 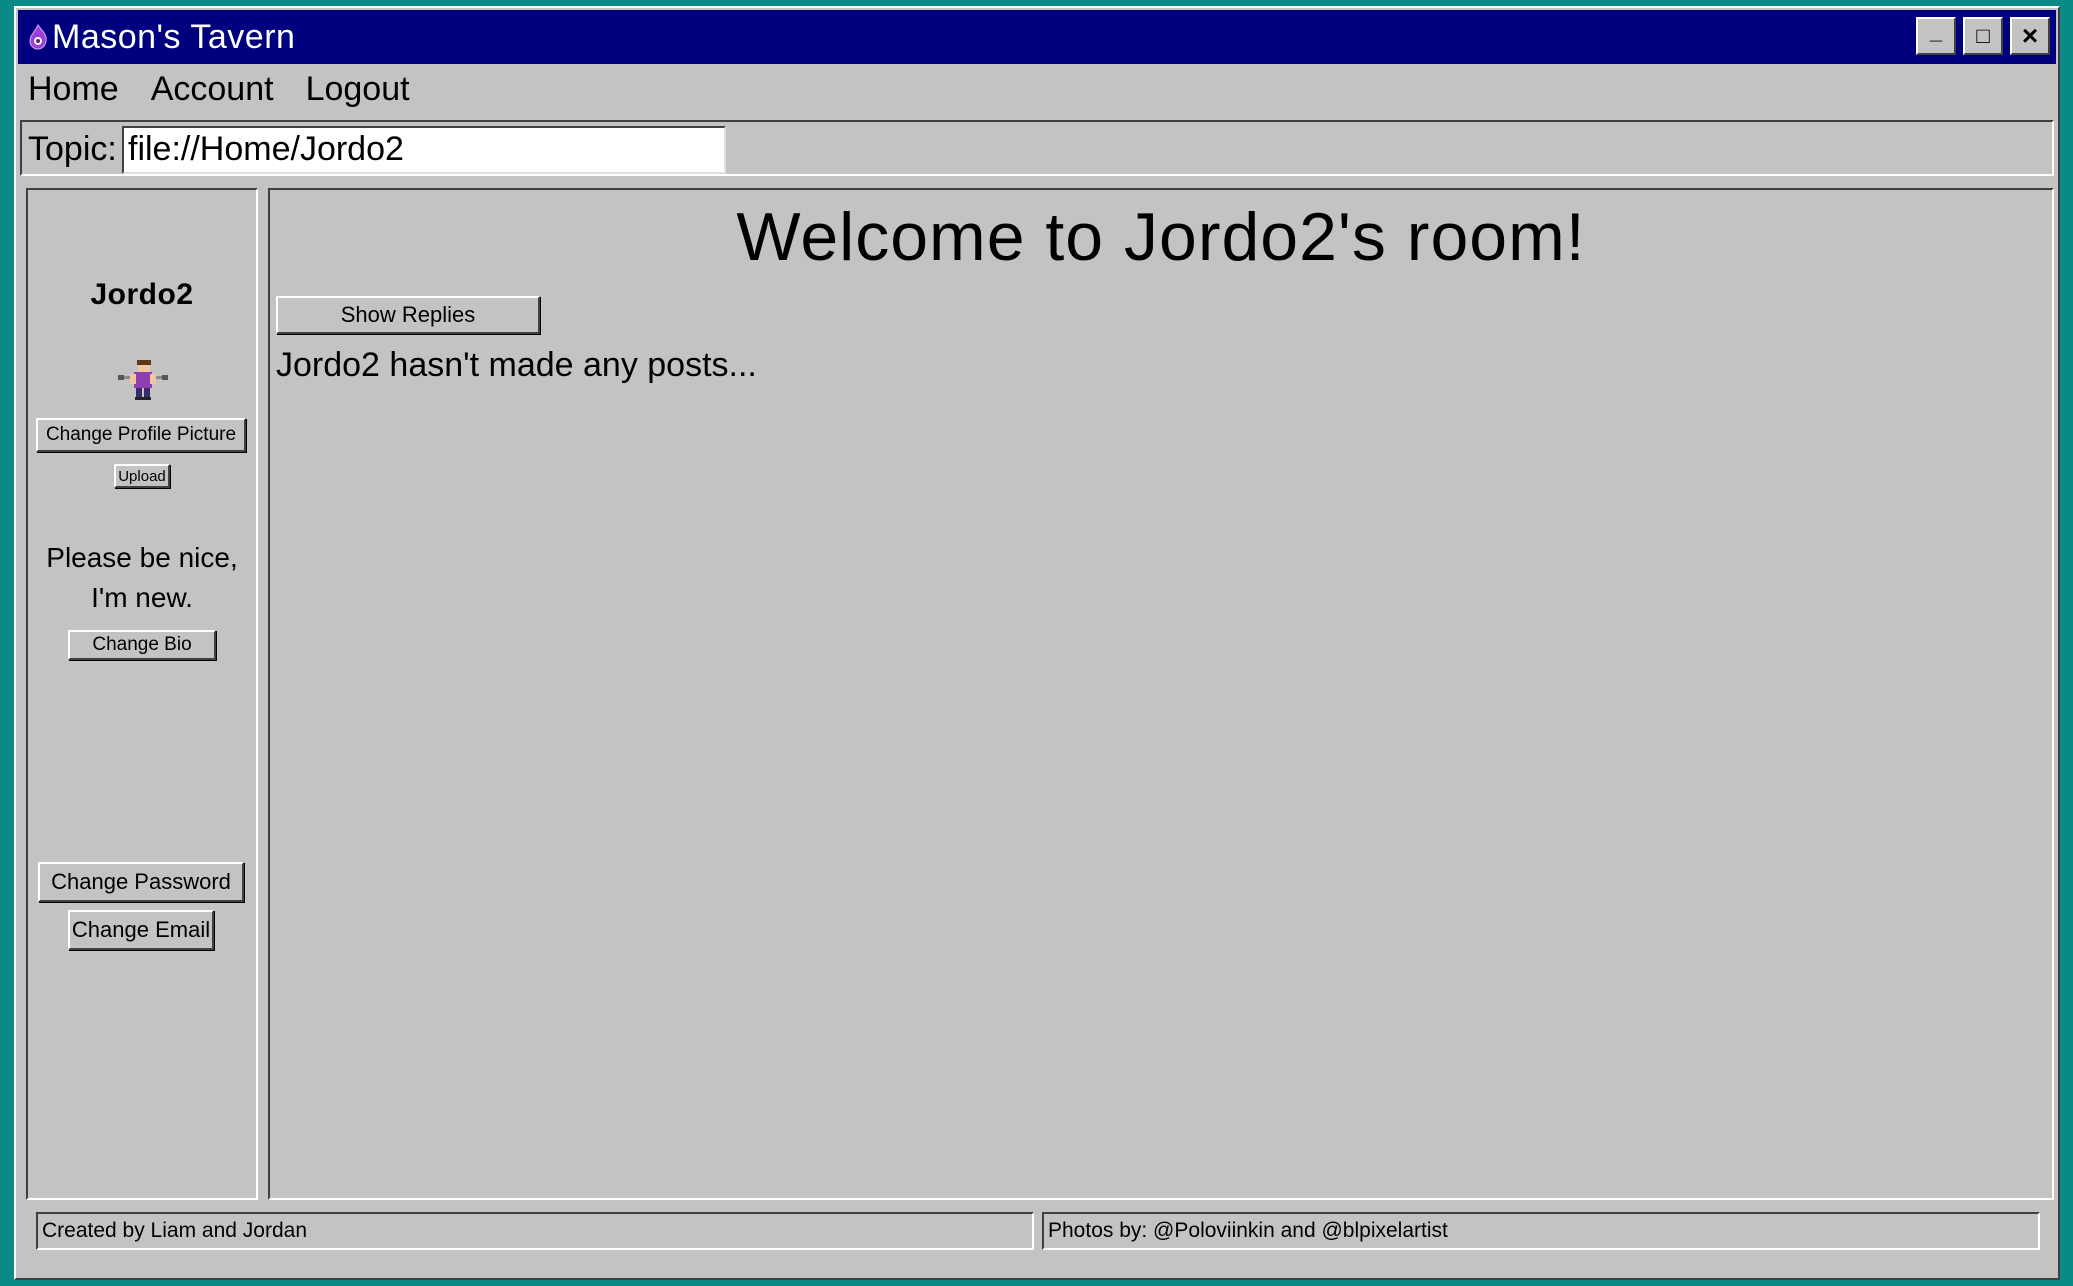 I want to click on show-replies-label: Show Replies, so click(x=408, y=314).